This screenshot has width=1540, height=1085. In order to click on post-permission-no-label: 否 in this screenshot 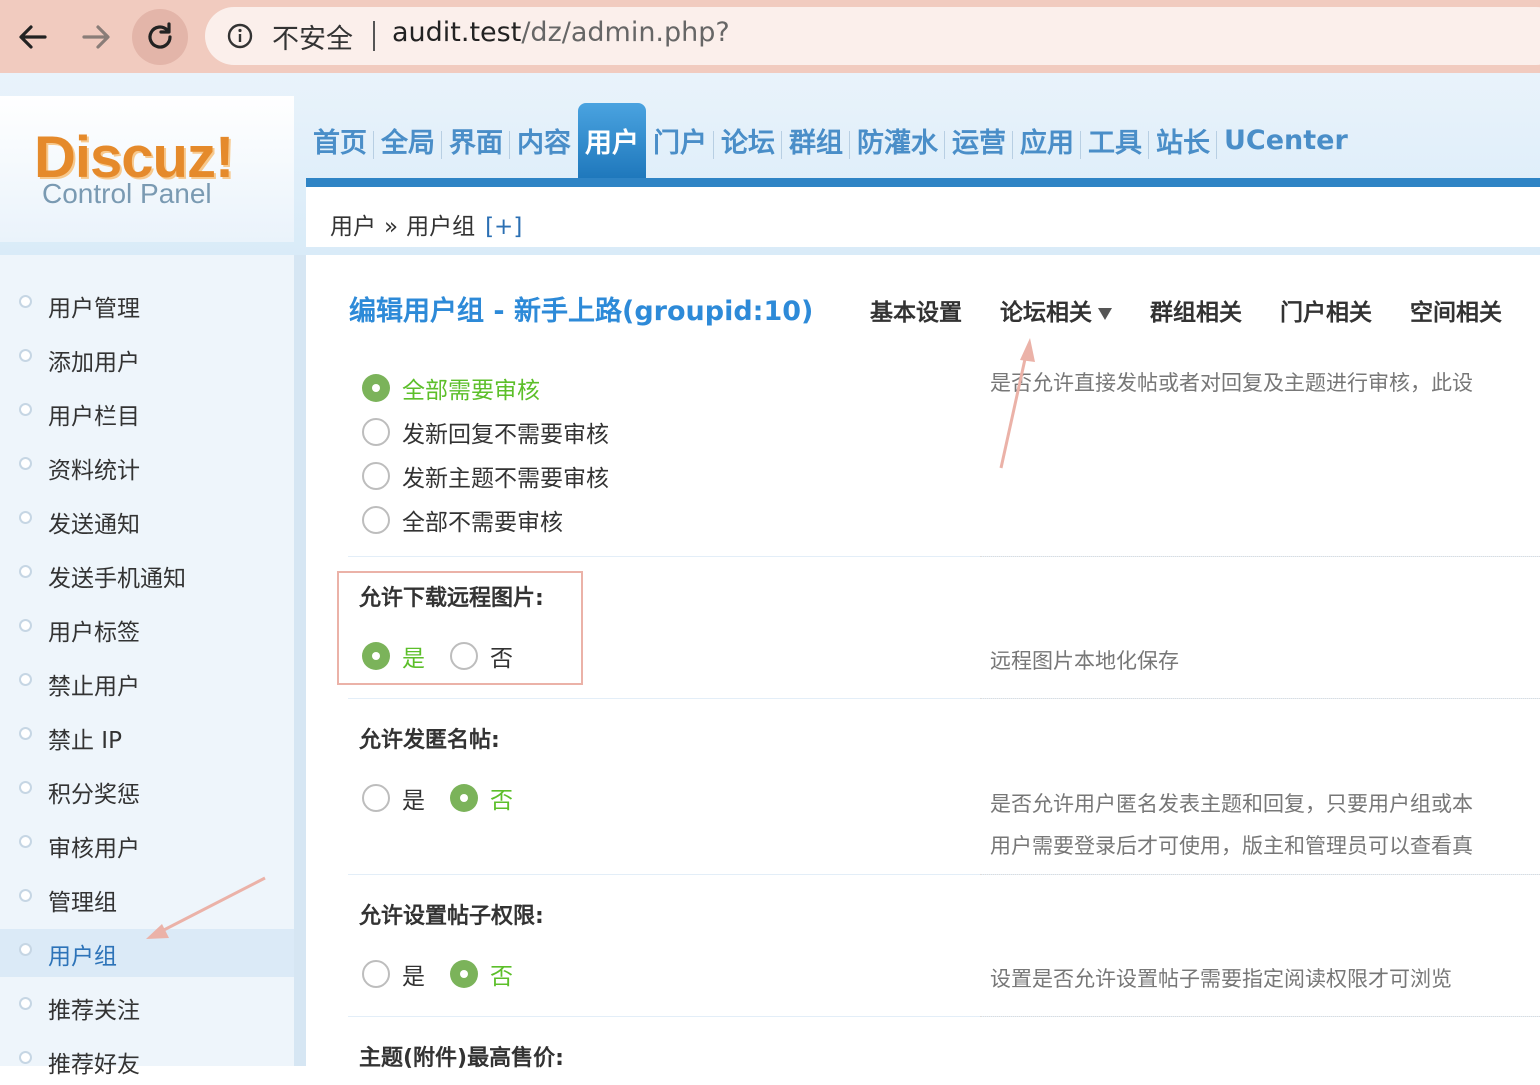, I will do `click(501, 974)`.